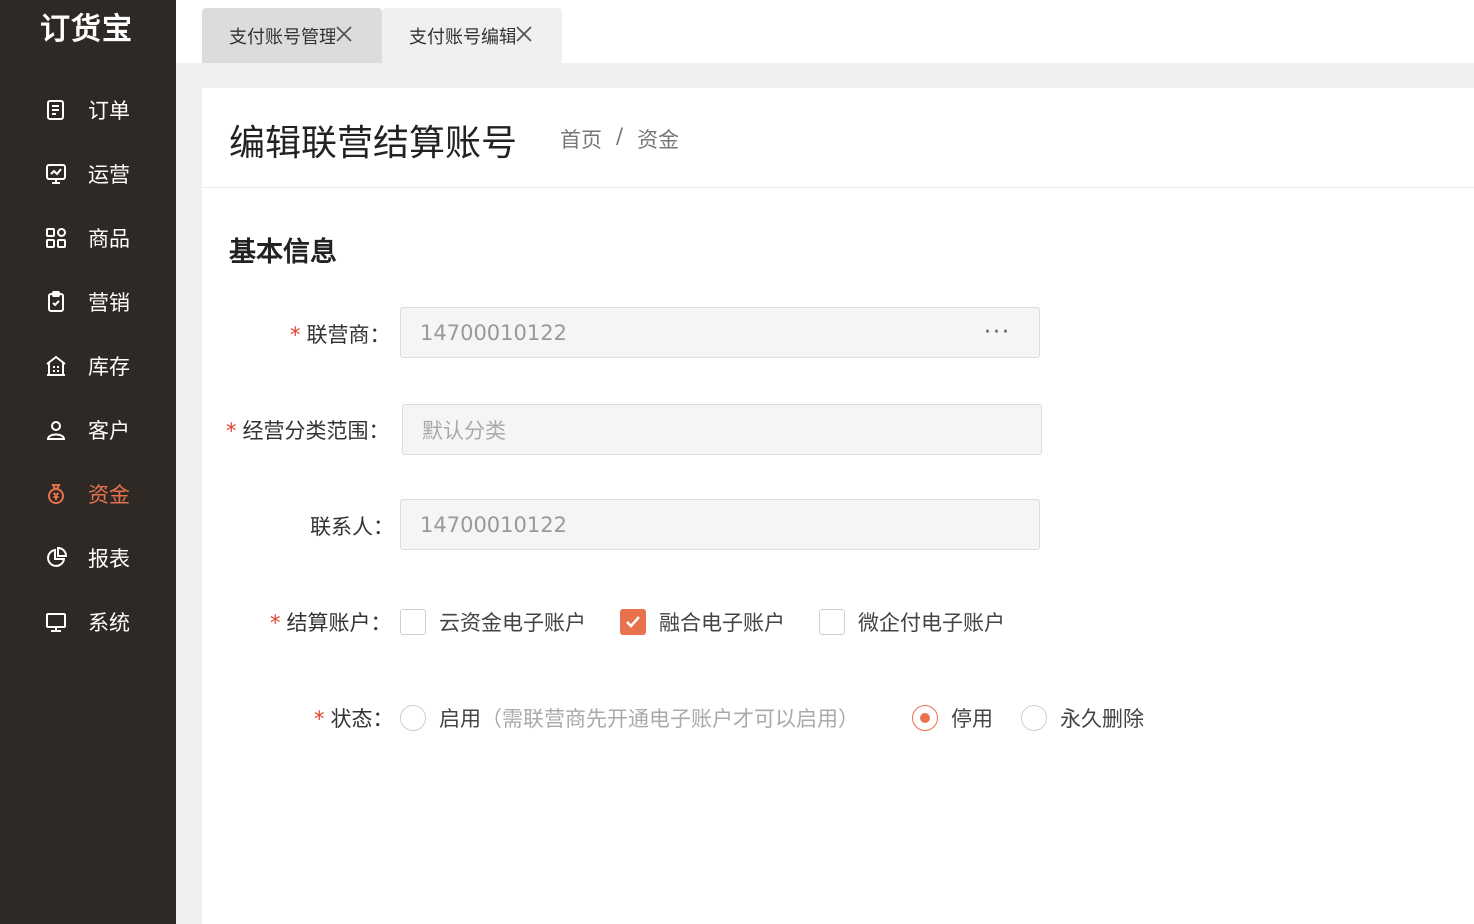 The image size is (1474, 924). I want to click on page-header: 编辑联营结算账号 首页 / 资金, so click(838, 138).